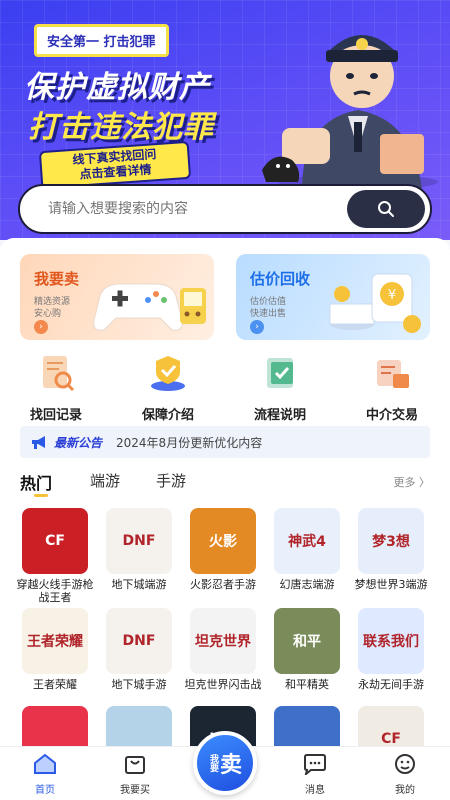  Describe the element at coordinates (391, 641) in the screenshot. I see `game-thumbnail: 联系我们` at that location.